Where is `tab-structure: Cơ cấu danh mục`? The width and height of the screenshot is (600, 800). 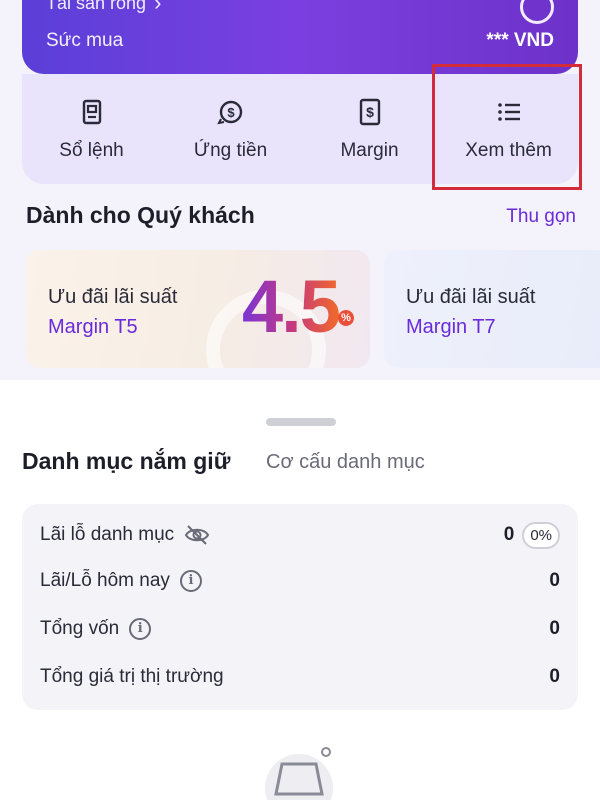
tab-structure: Cơ cấu danh mục is located at coordinates (345, 462).